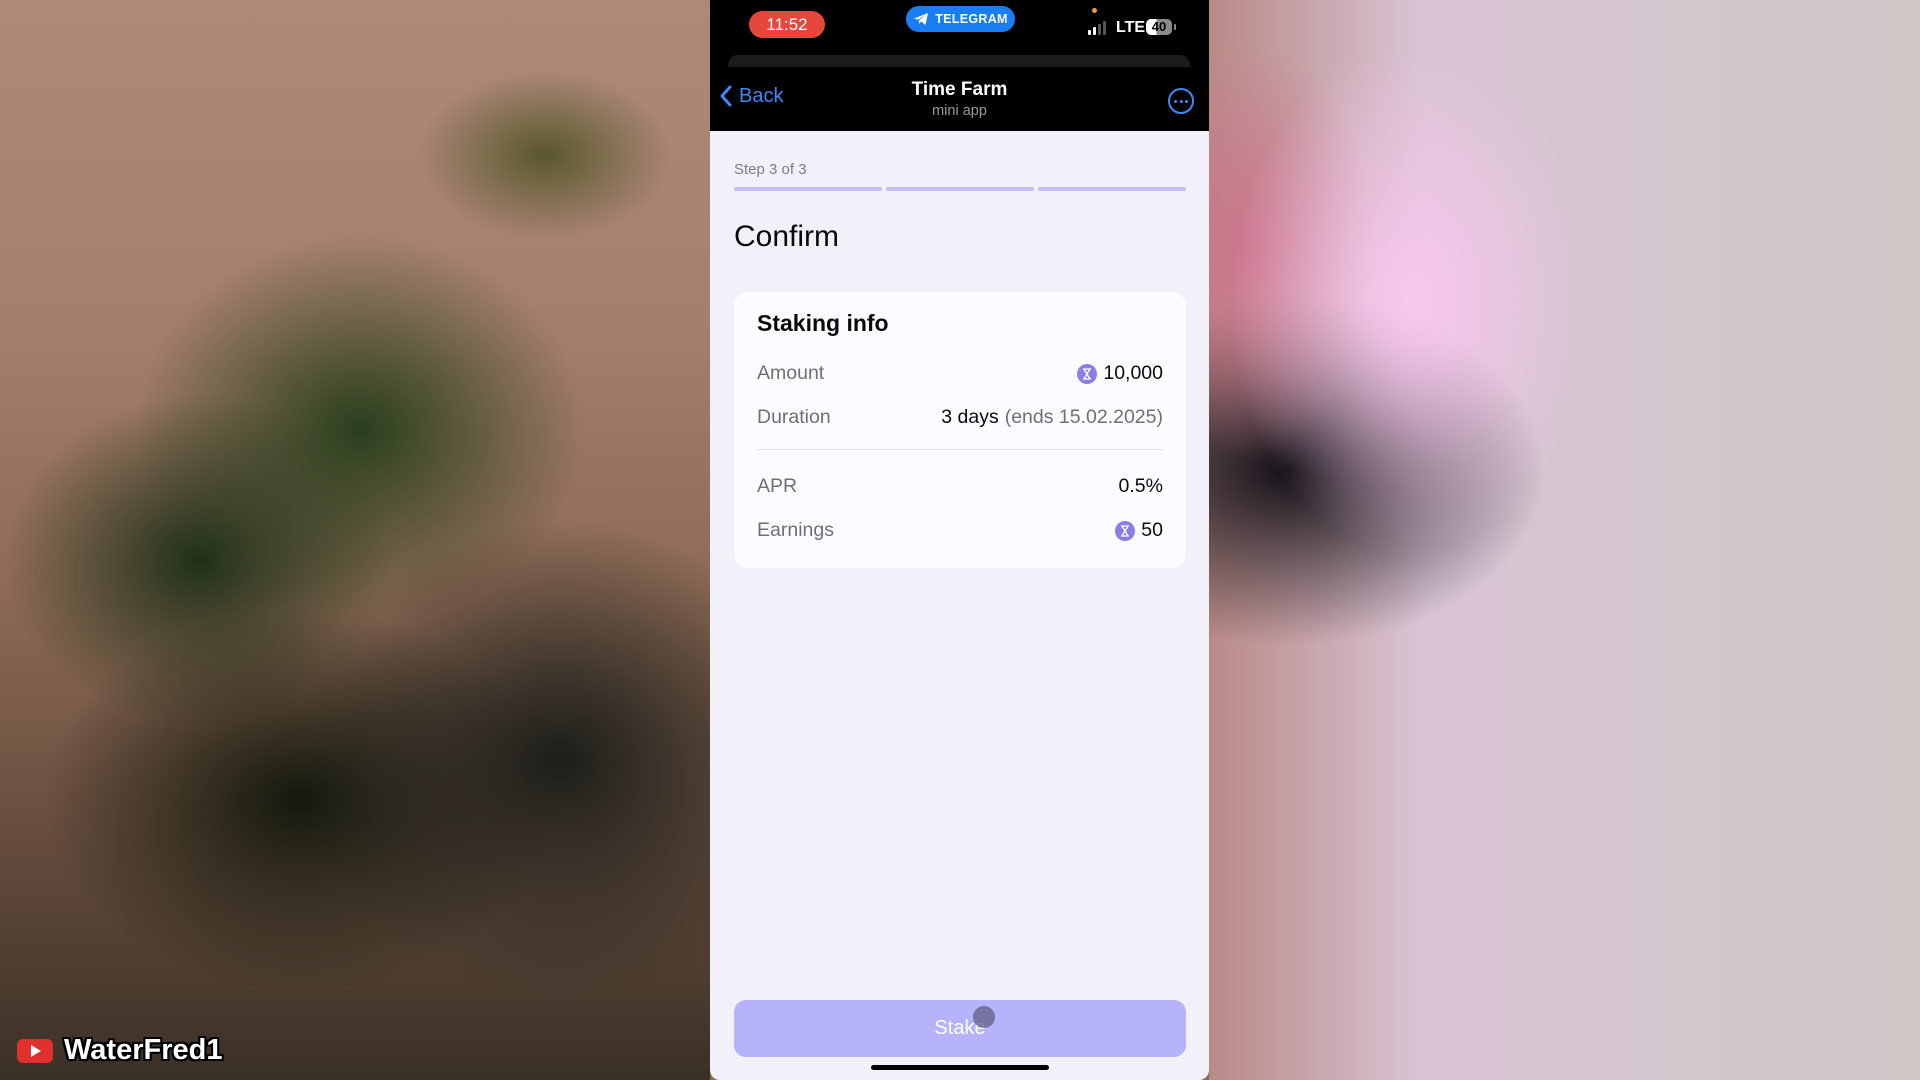 This screenshot has width=1920, height=1080. Describe the element at coordinates (35, 1050) in the screenshot. I see `youtube-icon` at that location.